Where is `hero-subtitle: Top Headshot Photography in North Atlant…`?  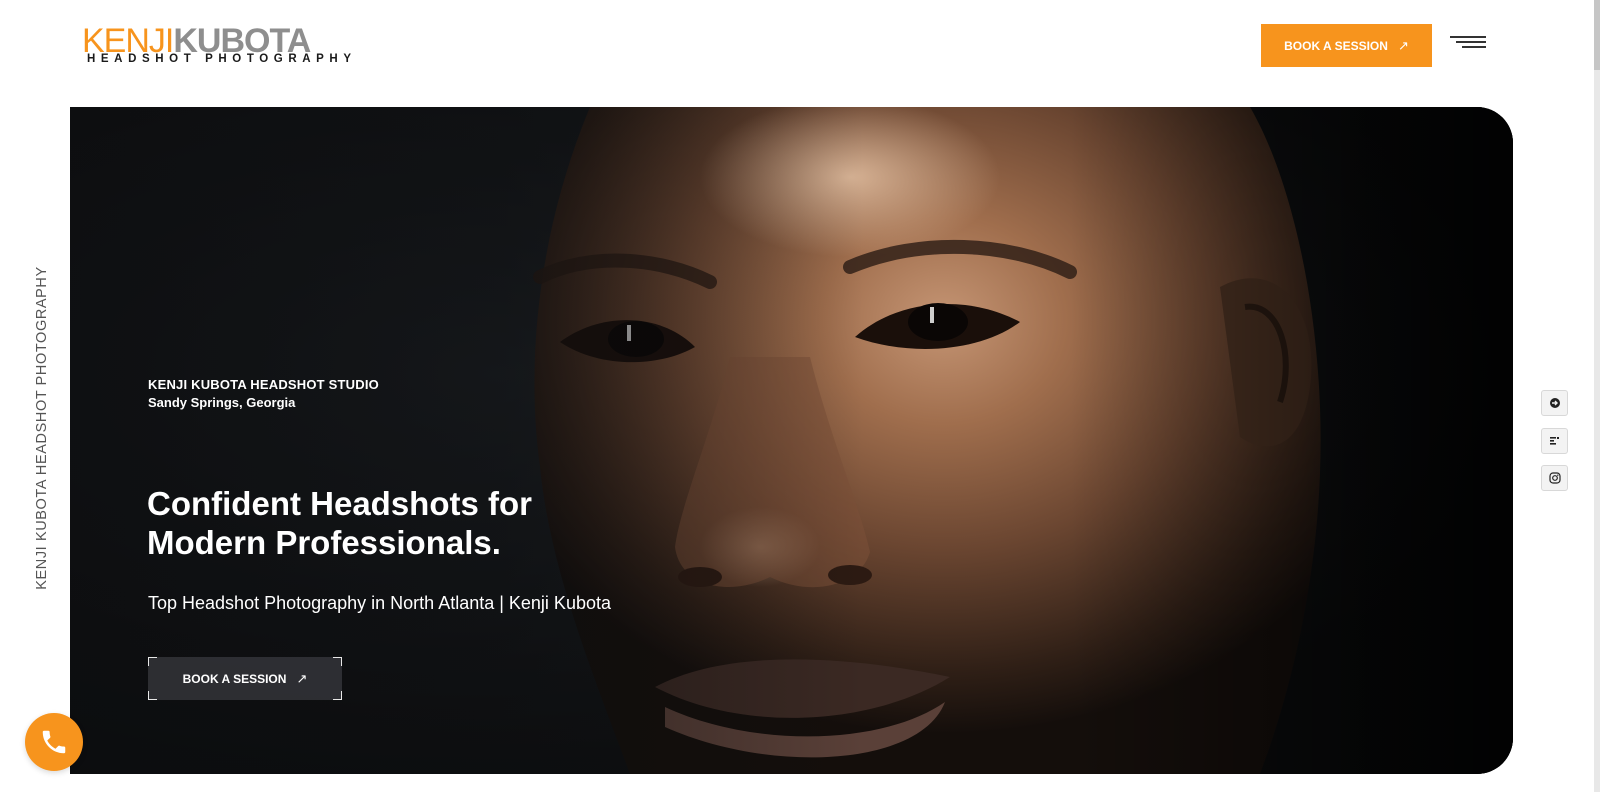
hero-subtitle: Top Headshot Photography in North Atlant… is located at coordinates (379, 603).